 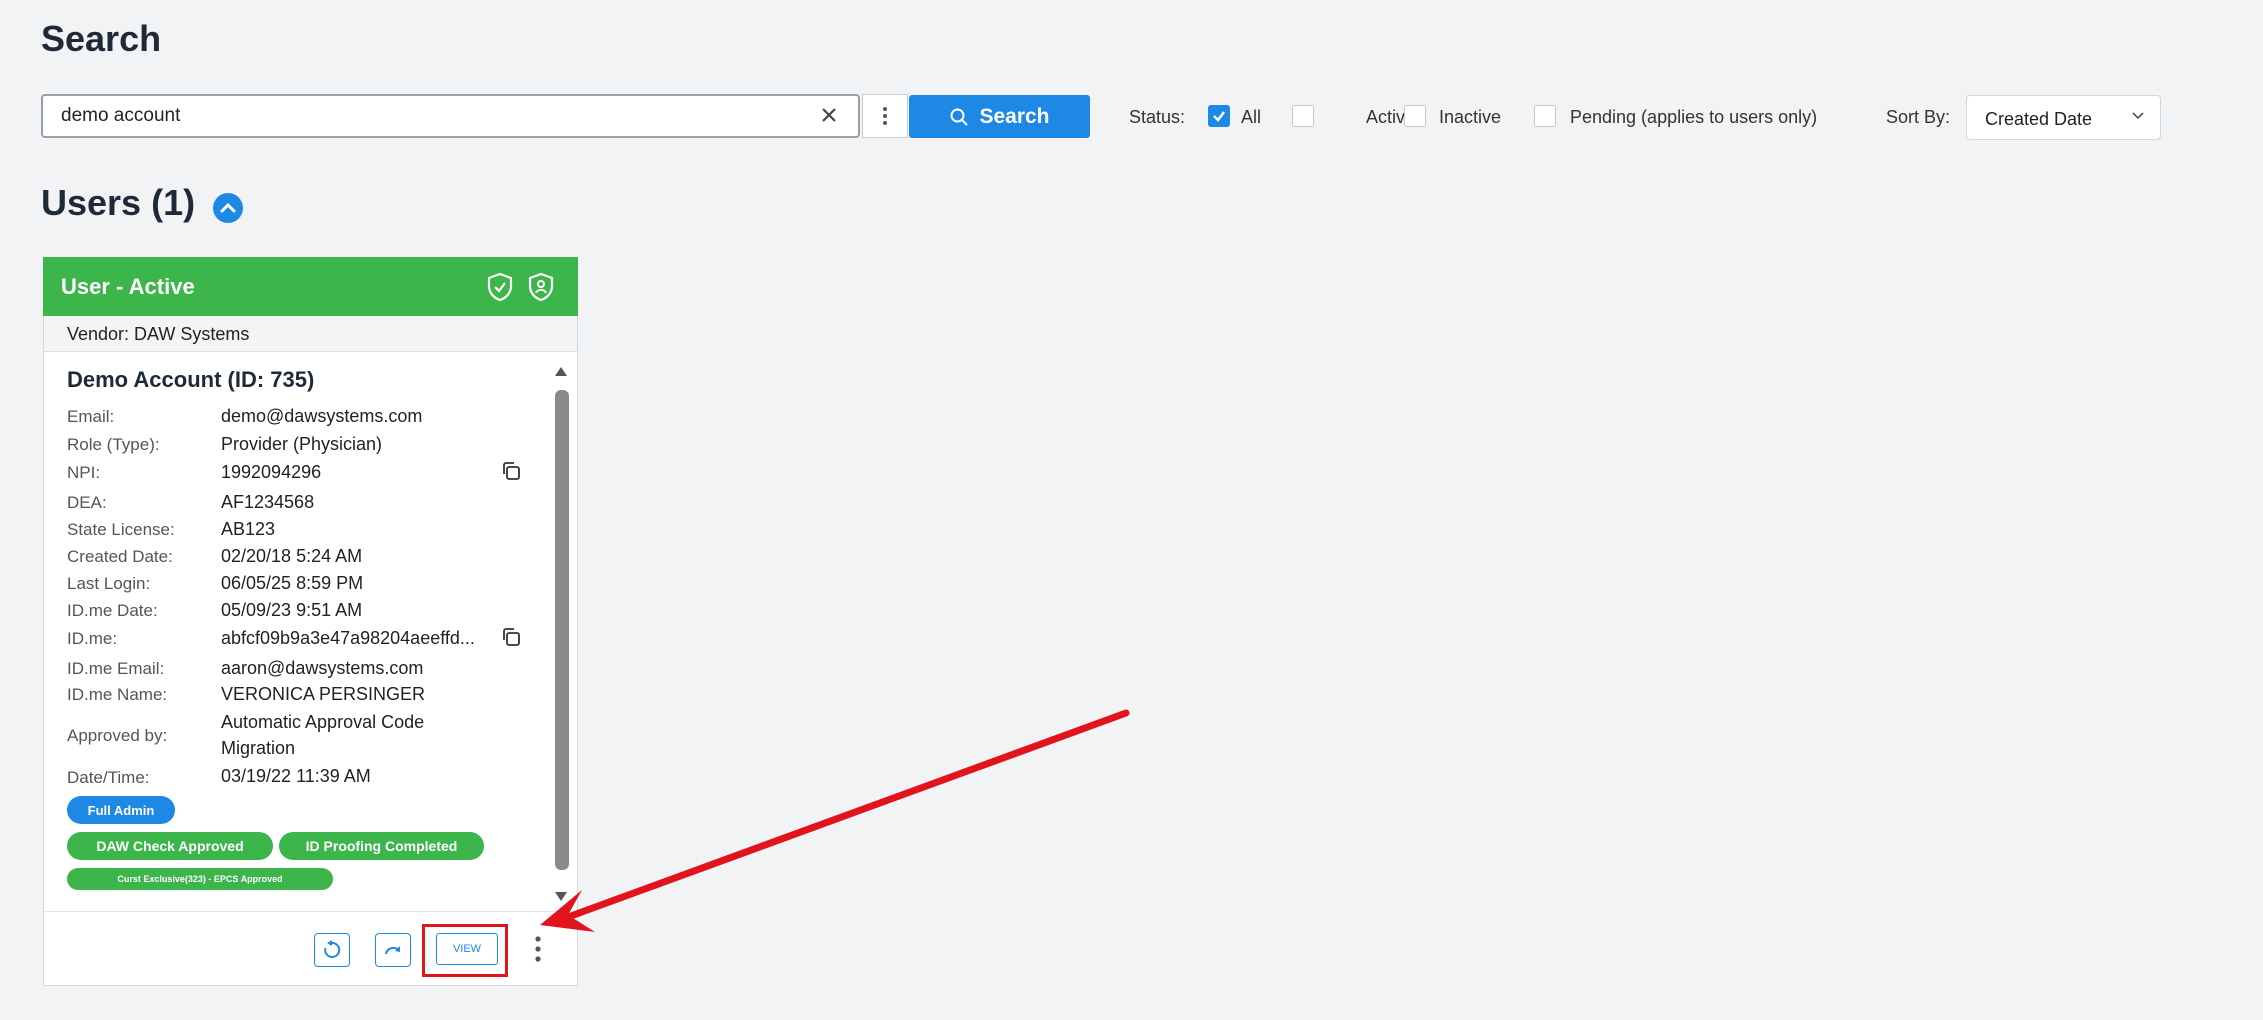 What do you see at coordinates (310, 334) in the screenshot?
I see `vendor-row: Vendor: DAW Systems` at bounding box center [310, 334].